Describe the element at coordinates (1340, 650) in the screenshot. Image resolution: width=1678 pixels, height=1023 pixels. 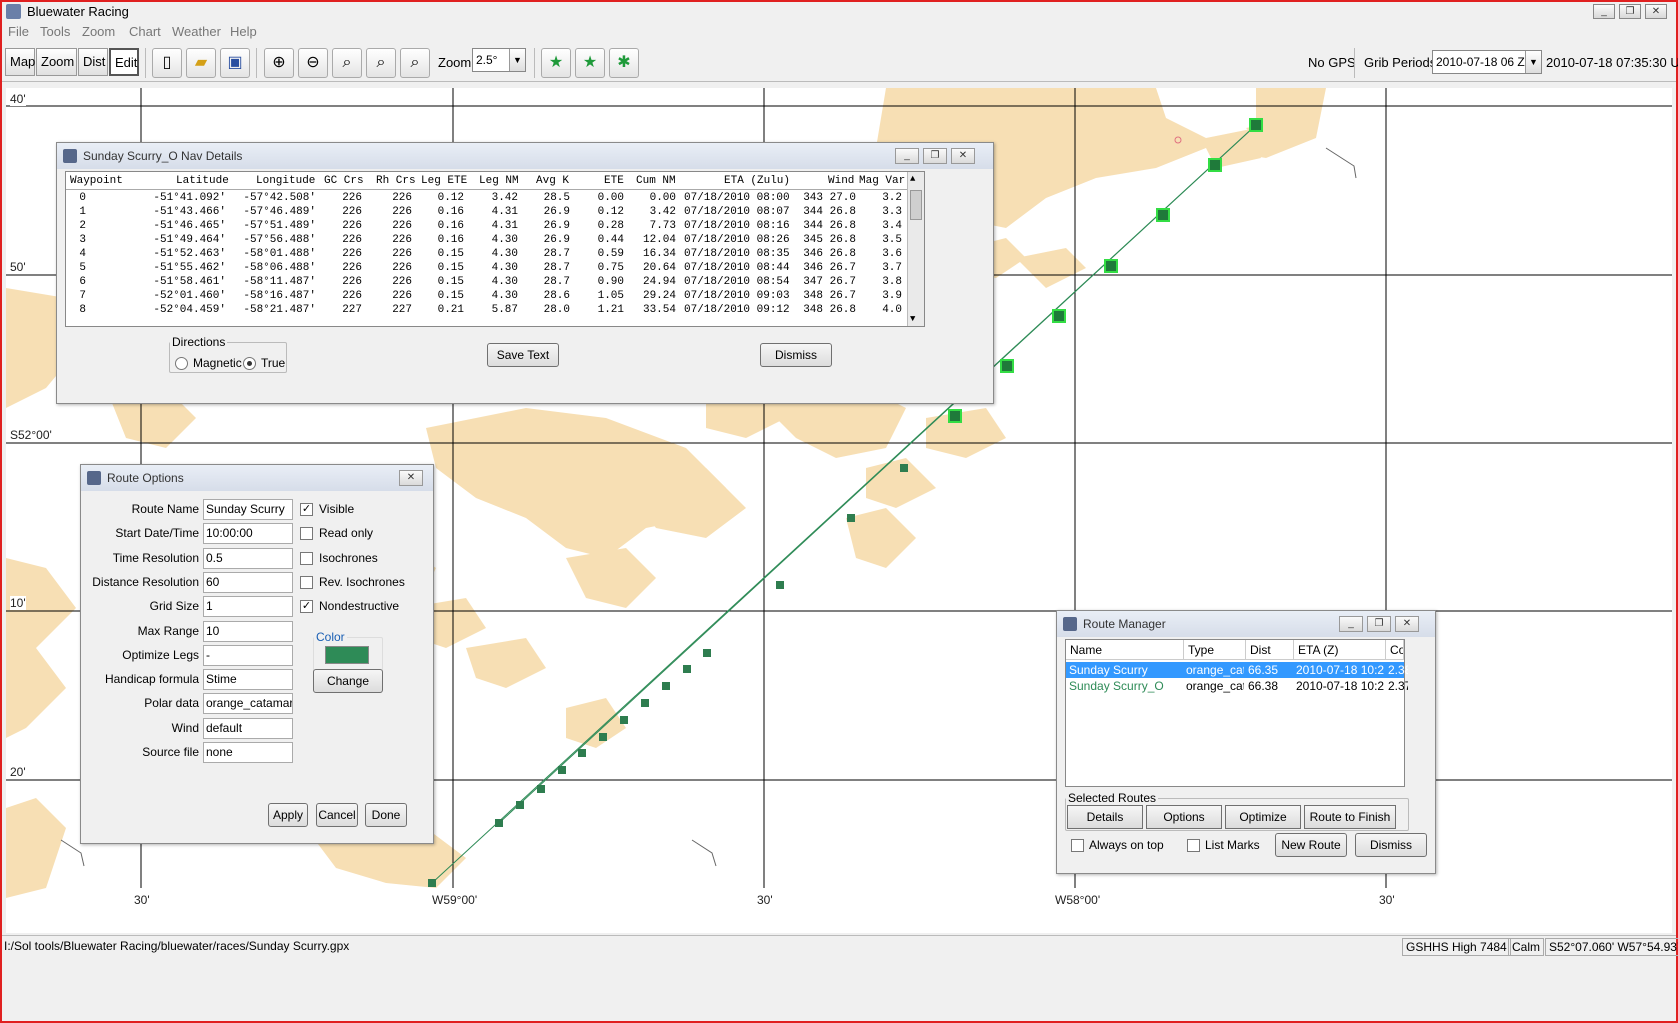
I see `col-eta: ETA (Z)` at that location.